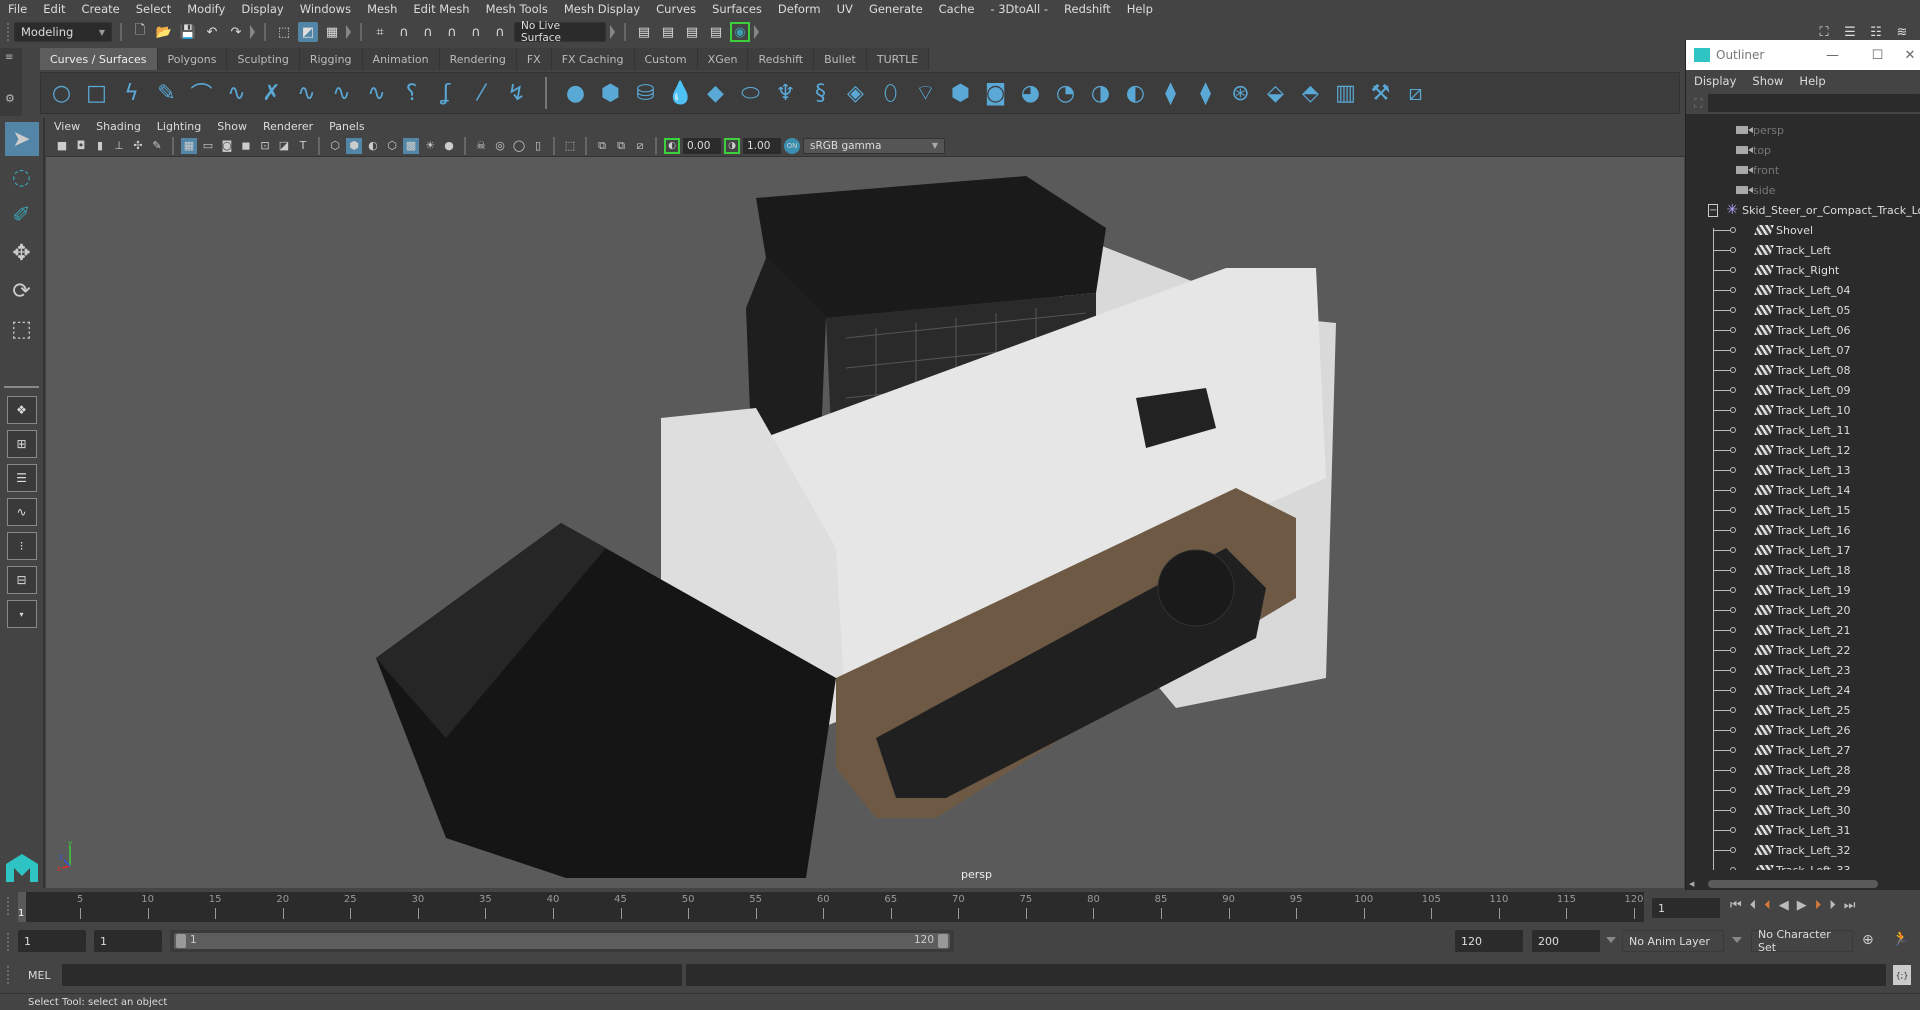 The height and width of the screenshot is (1010, 1920). Describe the element at coordinates (140, 32) in the screenshot. I see `new-scene-icon: 🗋` at that location.